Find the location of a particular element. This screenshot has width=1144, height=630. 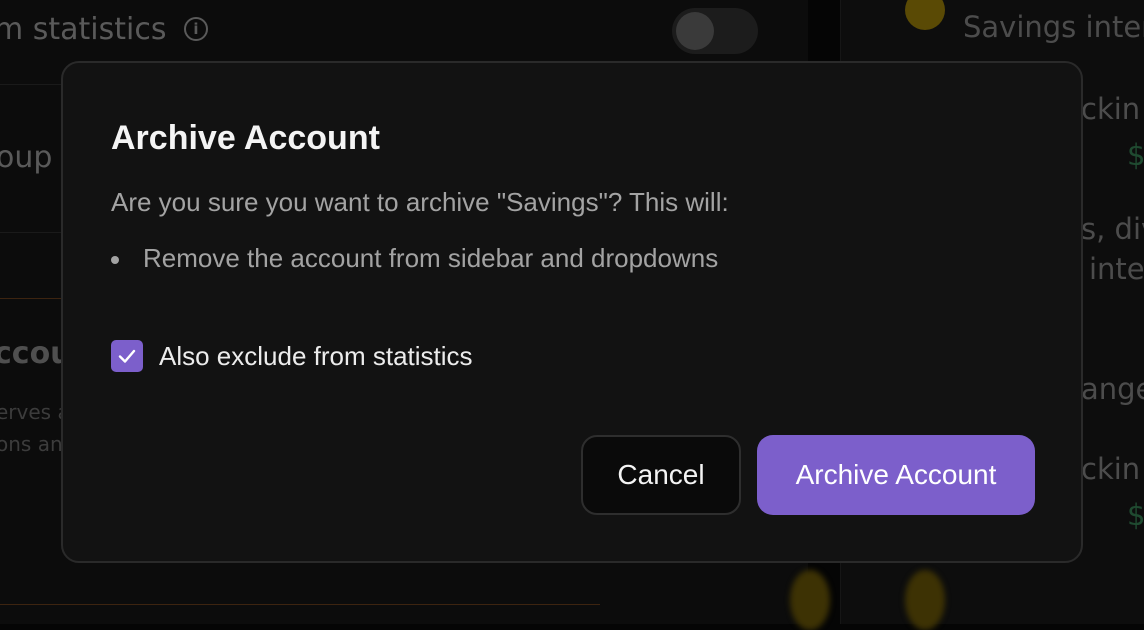

info-icon: i is located at coordinates (196, 29).